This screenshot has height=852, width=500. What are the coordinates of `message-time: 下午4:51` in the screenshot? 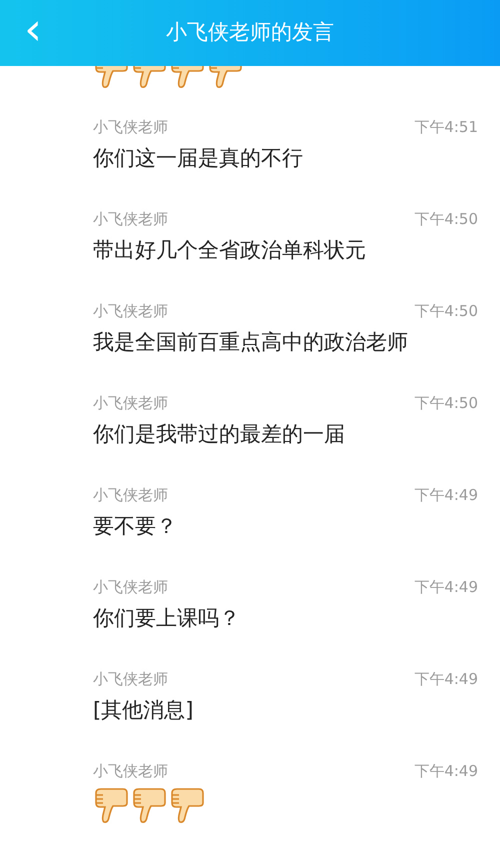 It's located at (446, 127).